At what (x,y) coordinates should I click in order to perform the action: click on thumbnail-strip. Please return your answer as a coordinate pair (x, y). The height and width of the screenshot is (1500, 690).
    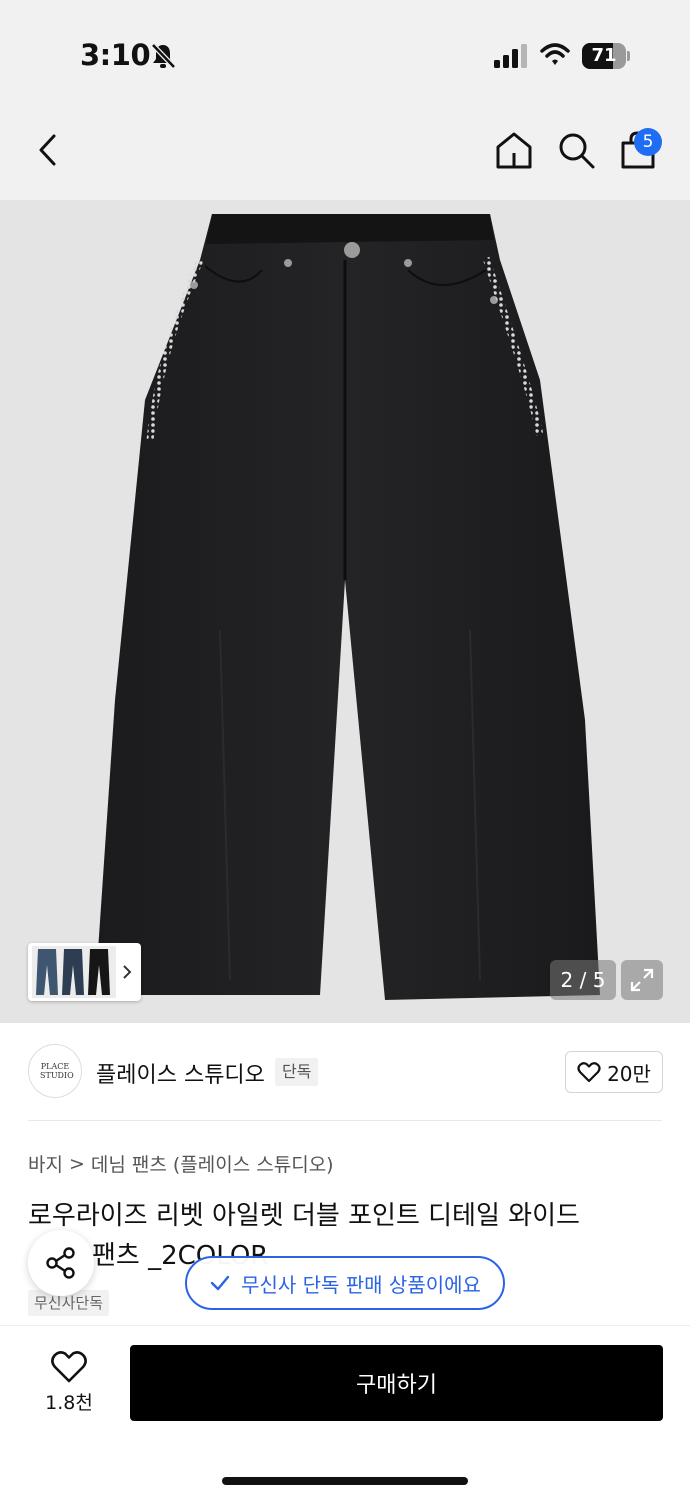
    Looking at the image, I should click on (84, 972).